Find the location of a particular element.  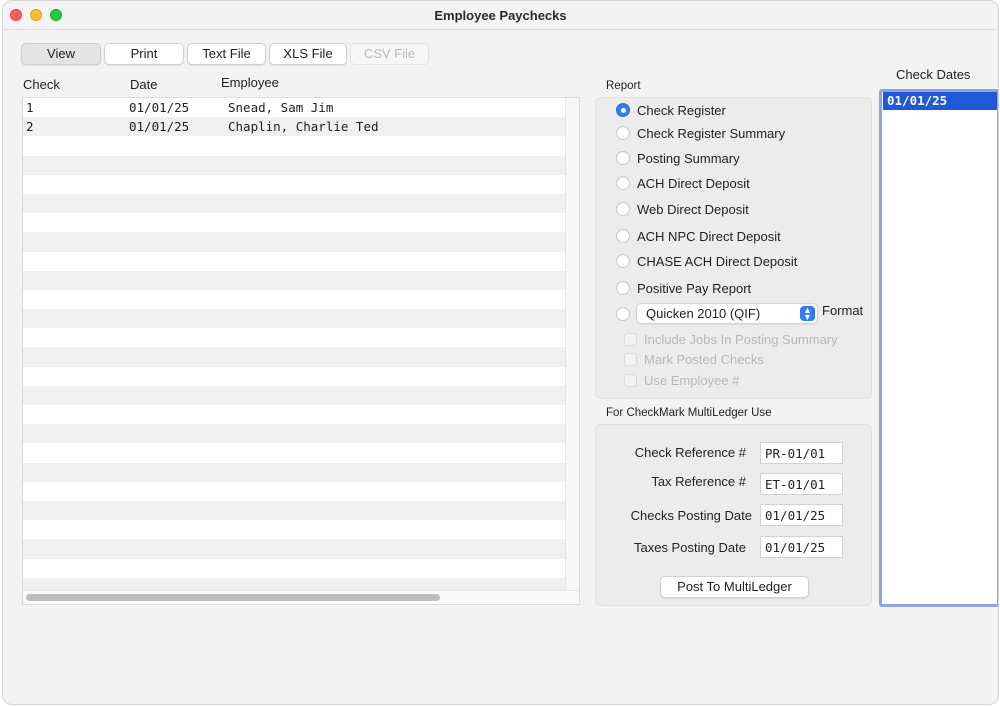

column-header-employee: Employee is located at coordinates (250, 82).